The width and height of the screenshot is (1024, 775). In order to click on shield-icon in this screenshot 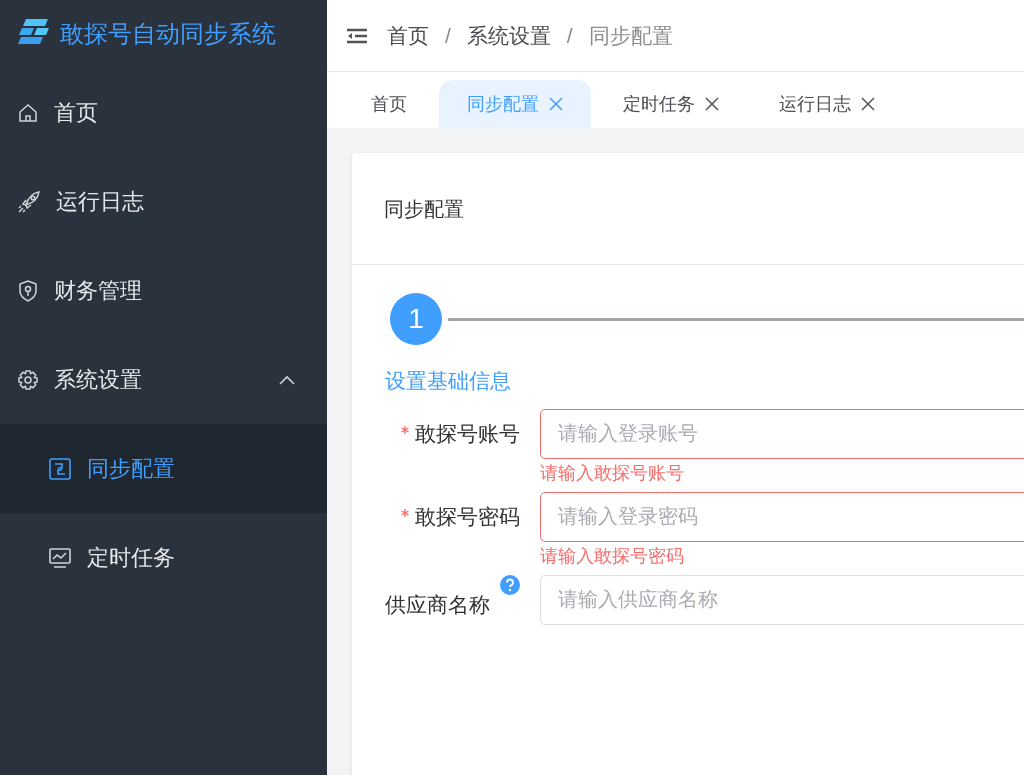, I will do `click(28, 290)`.